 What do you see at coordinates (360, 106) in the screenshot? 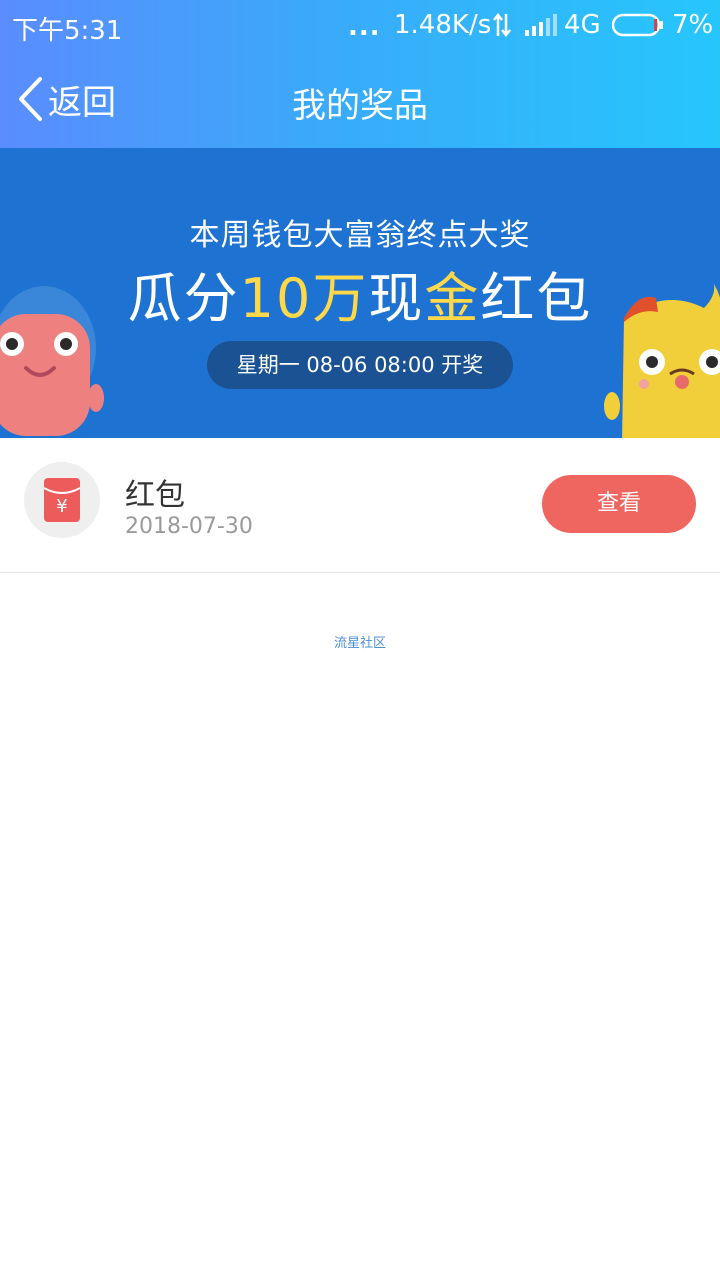
I see `page-title: 我的奖品` at bounding box center [360, 106].